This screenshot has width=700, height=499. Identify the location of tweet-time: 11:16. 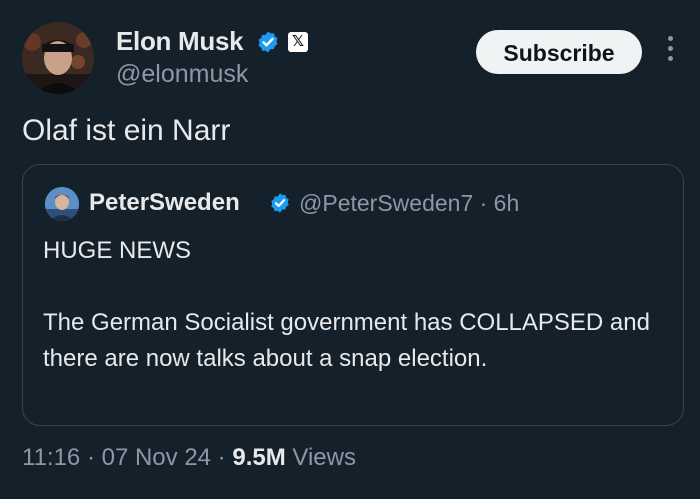
(51, 457).